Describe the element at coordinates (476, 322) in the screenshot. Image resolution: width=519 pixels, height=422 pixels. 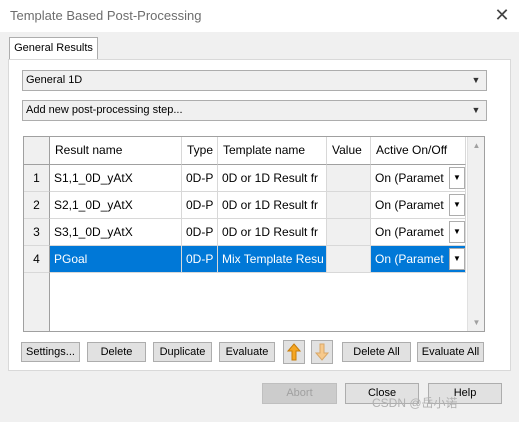
I see `scroll-down-icon: ▼` at that location.